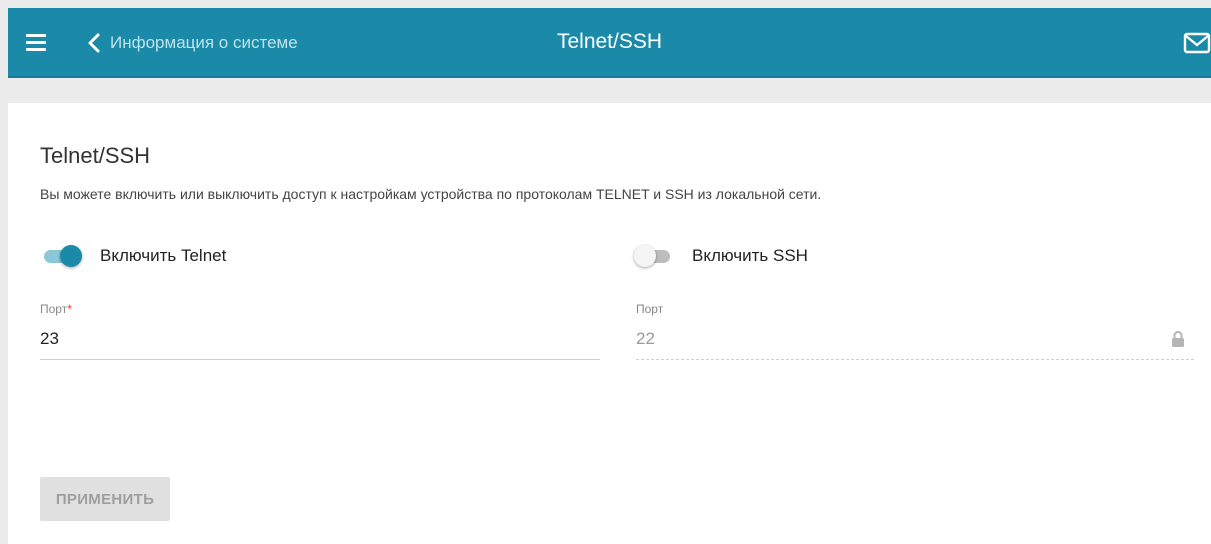  What do you see at coordinates (1178, 341) in the screenshot?
I see `lock-icon` at bounding box center [1178, 341].